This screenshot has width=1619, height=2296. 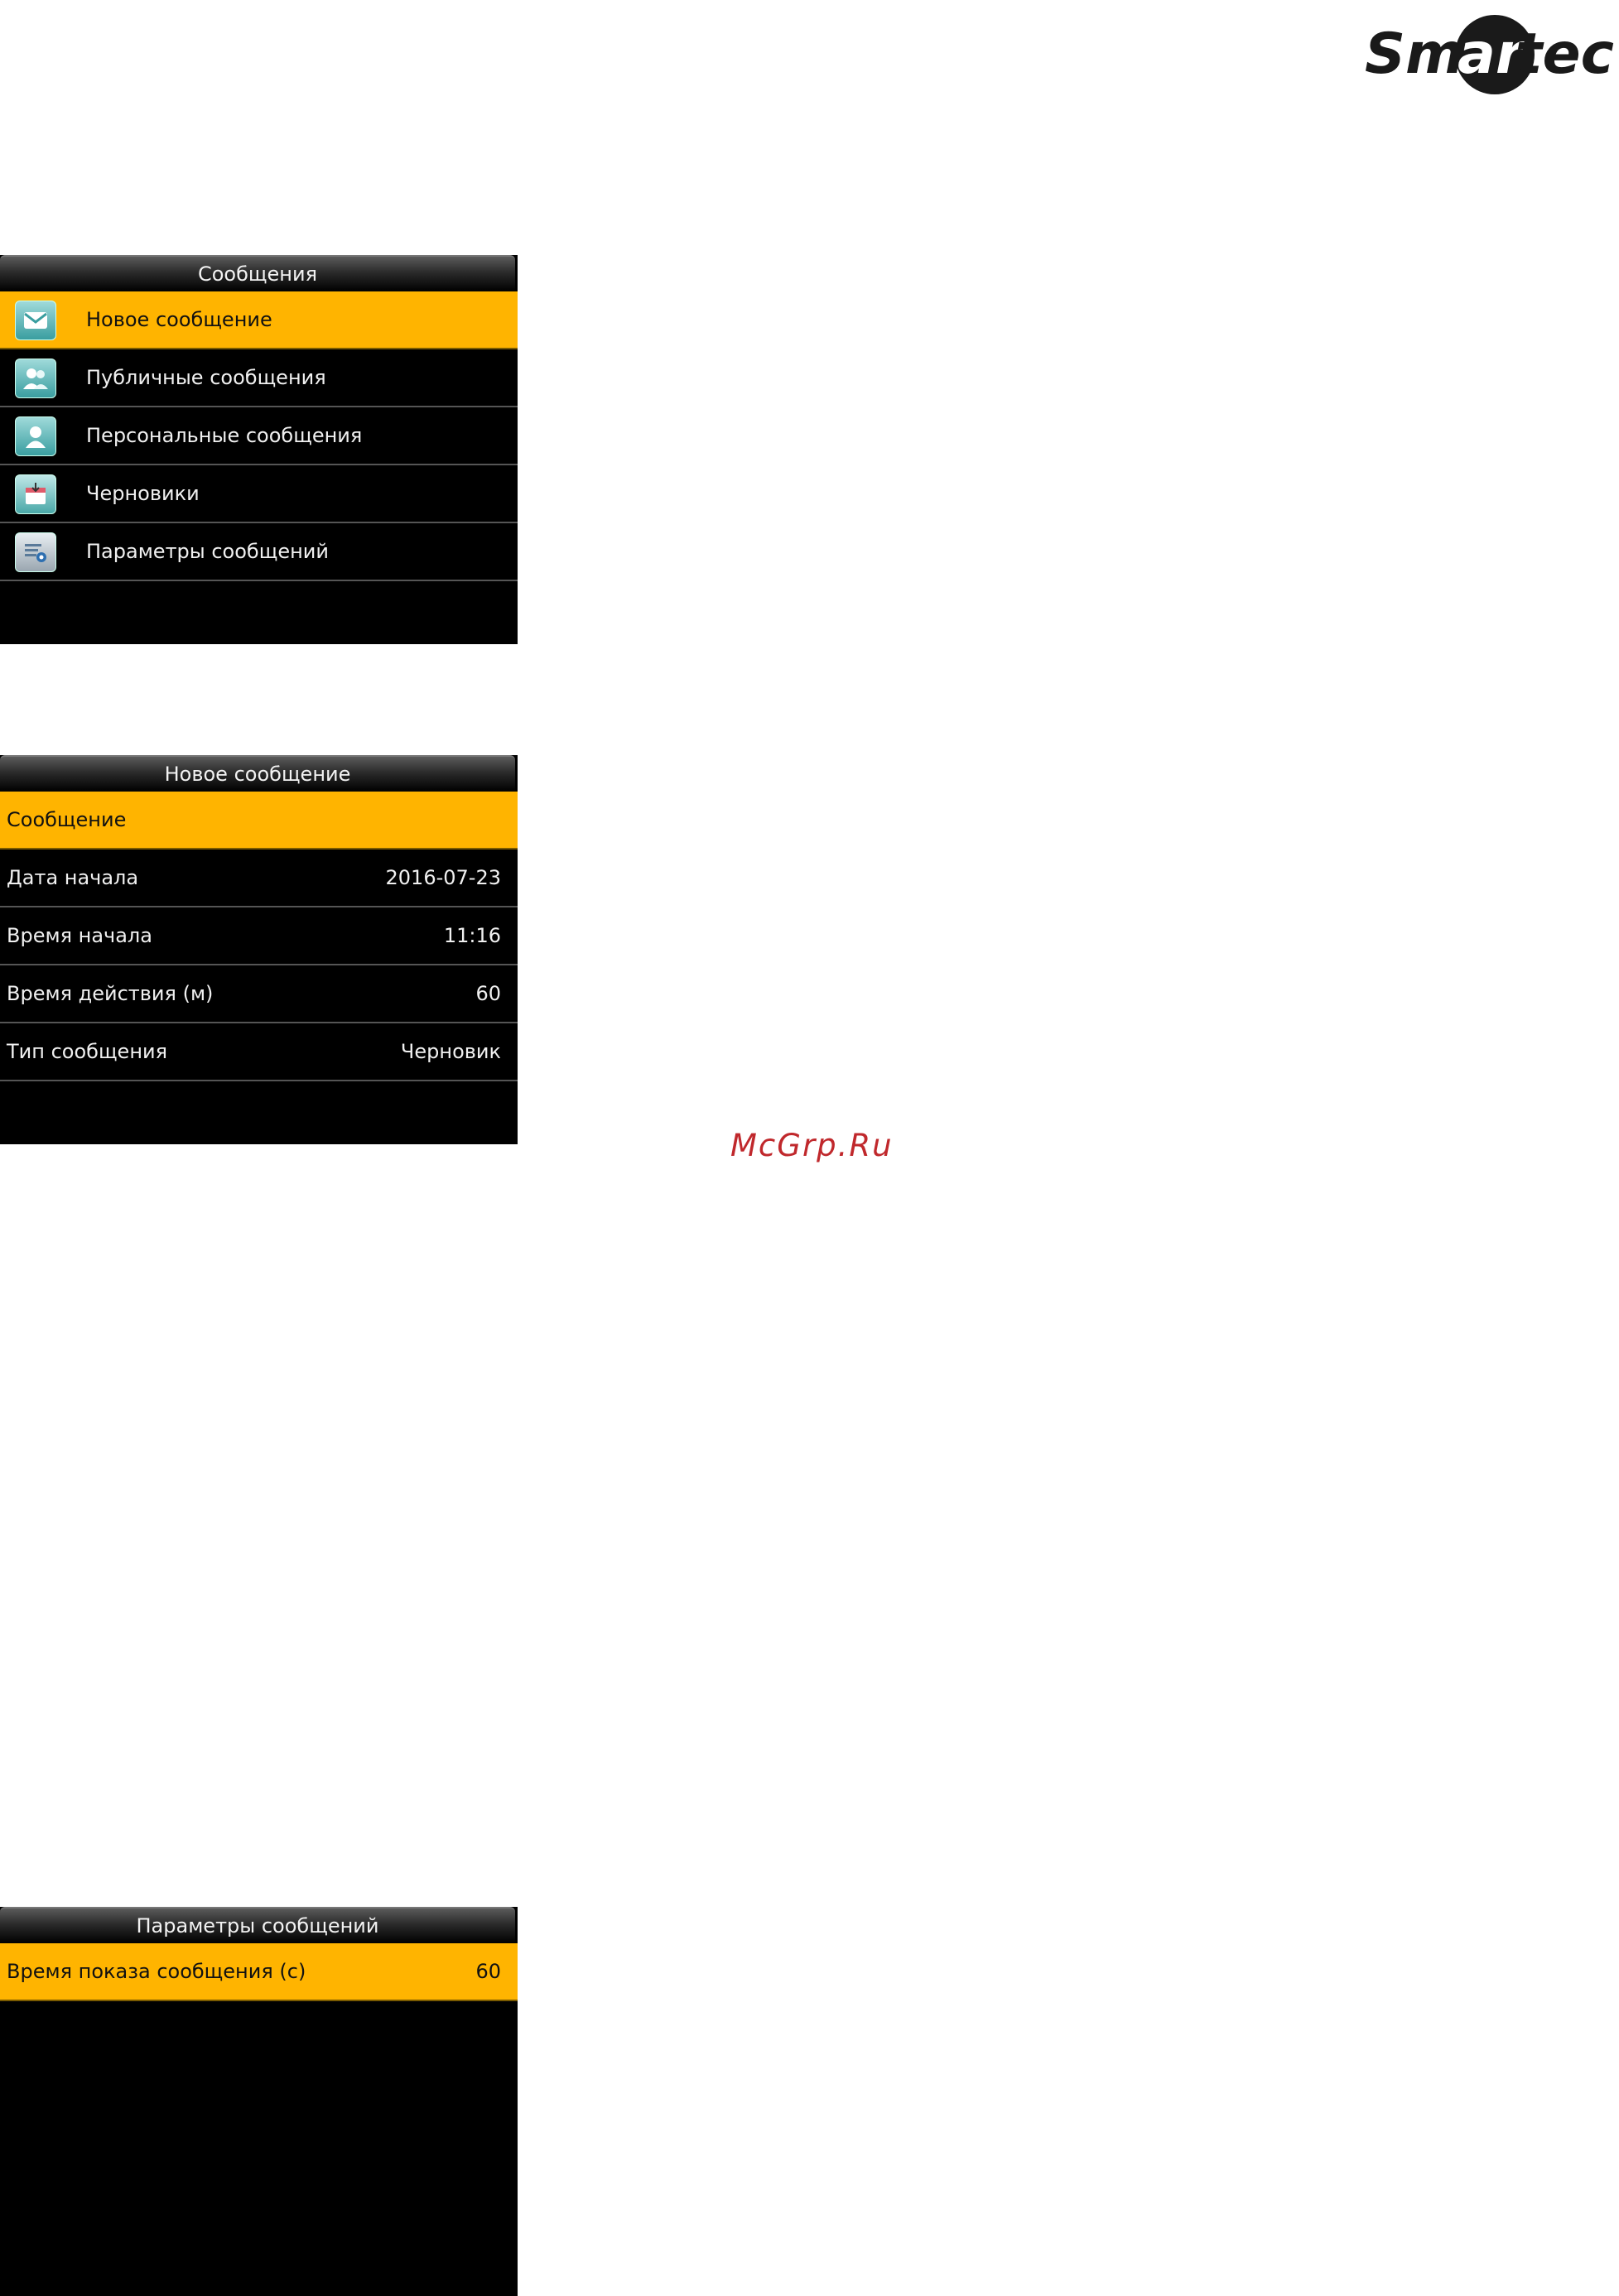 I want to click on watermark-text: McGrp.Ru, so click(x=812, y=1145).